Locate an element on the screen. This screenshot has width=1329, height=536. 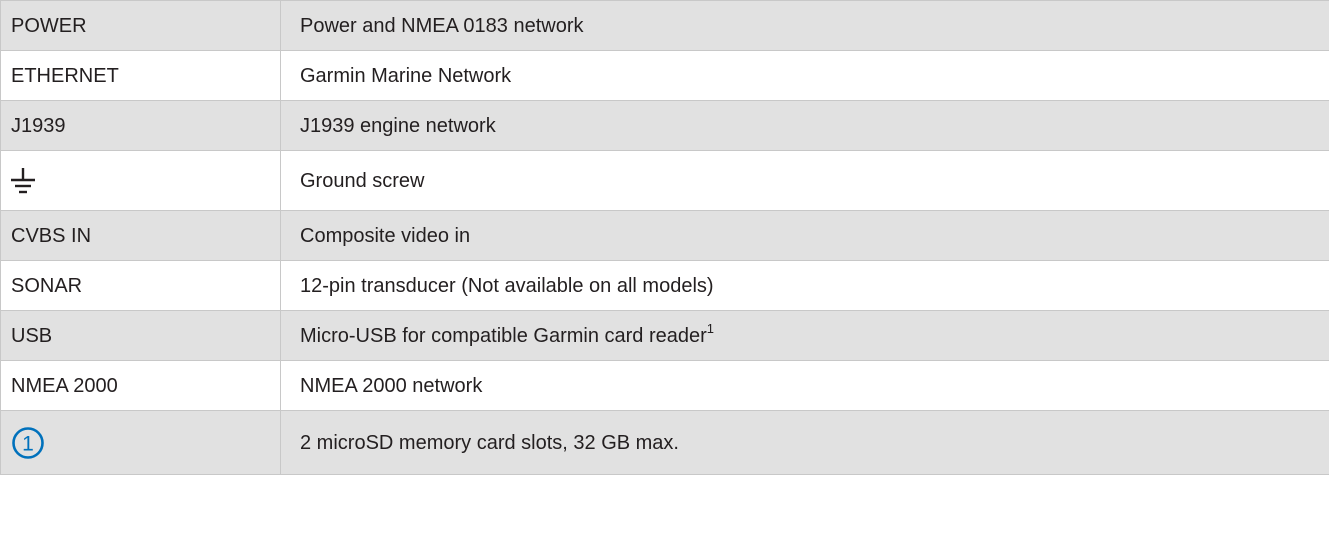
port-description: Power and NMEA 0183 network is located at coordinates (804, 25).